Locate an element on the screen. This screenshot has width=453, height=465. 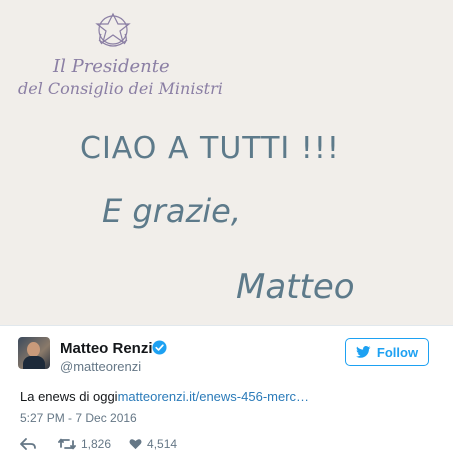
republic-emblem is located at coordinates (113, 29).